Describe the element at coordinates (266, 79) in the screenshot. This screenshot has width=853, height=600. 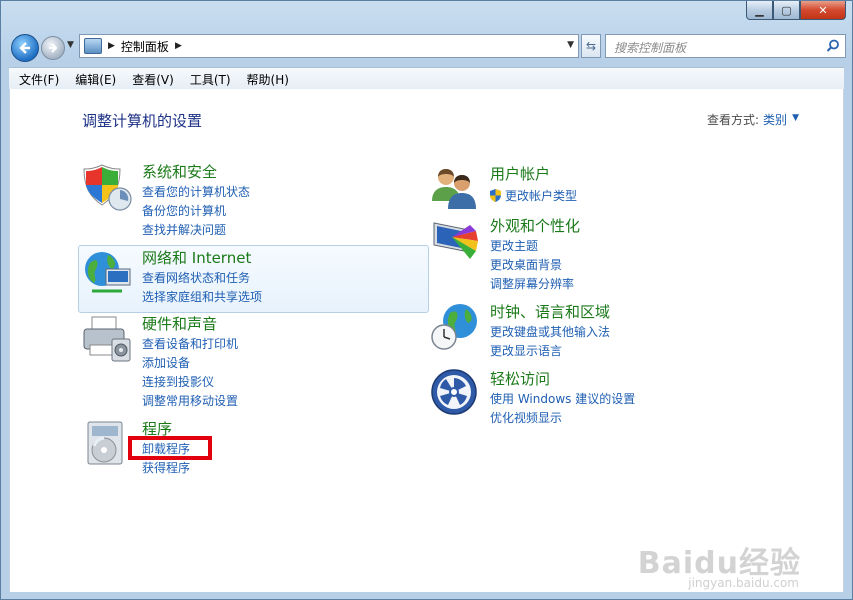
I see `menu-help: 帮助(H)` at that location.